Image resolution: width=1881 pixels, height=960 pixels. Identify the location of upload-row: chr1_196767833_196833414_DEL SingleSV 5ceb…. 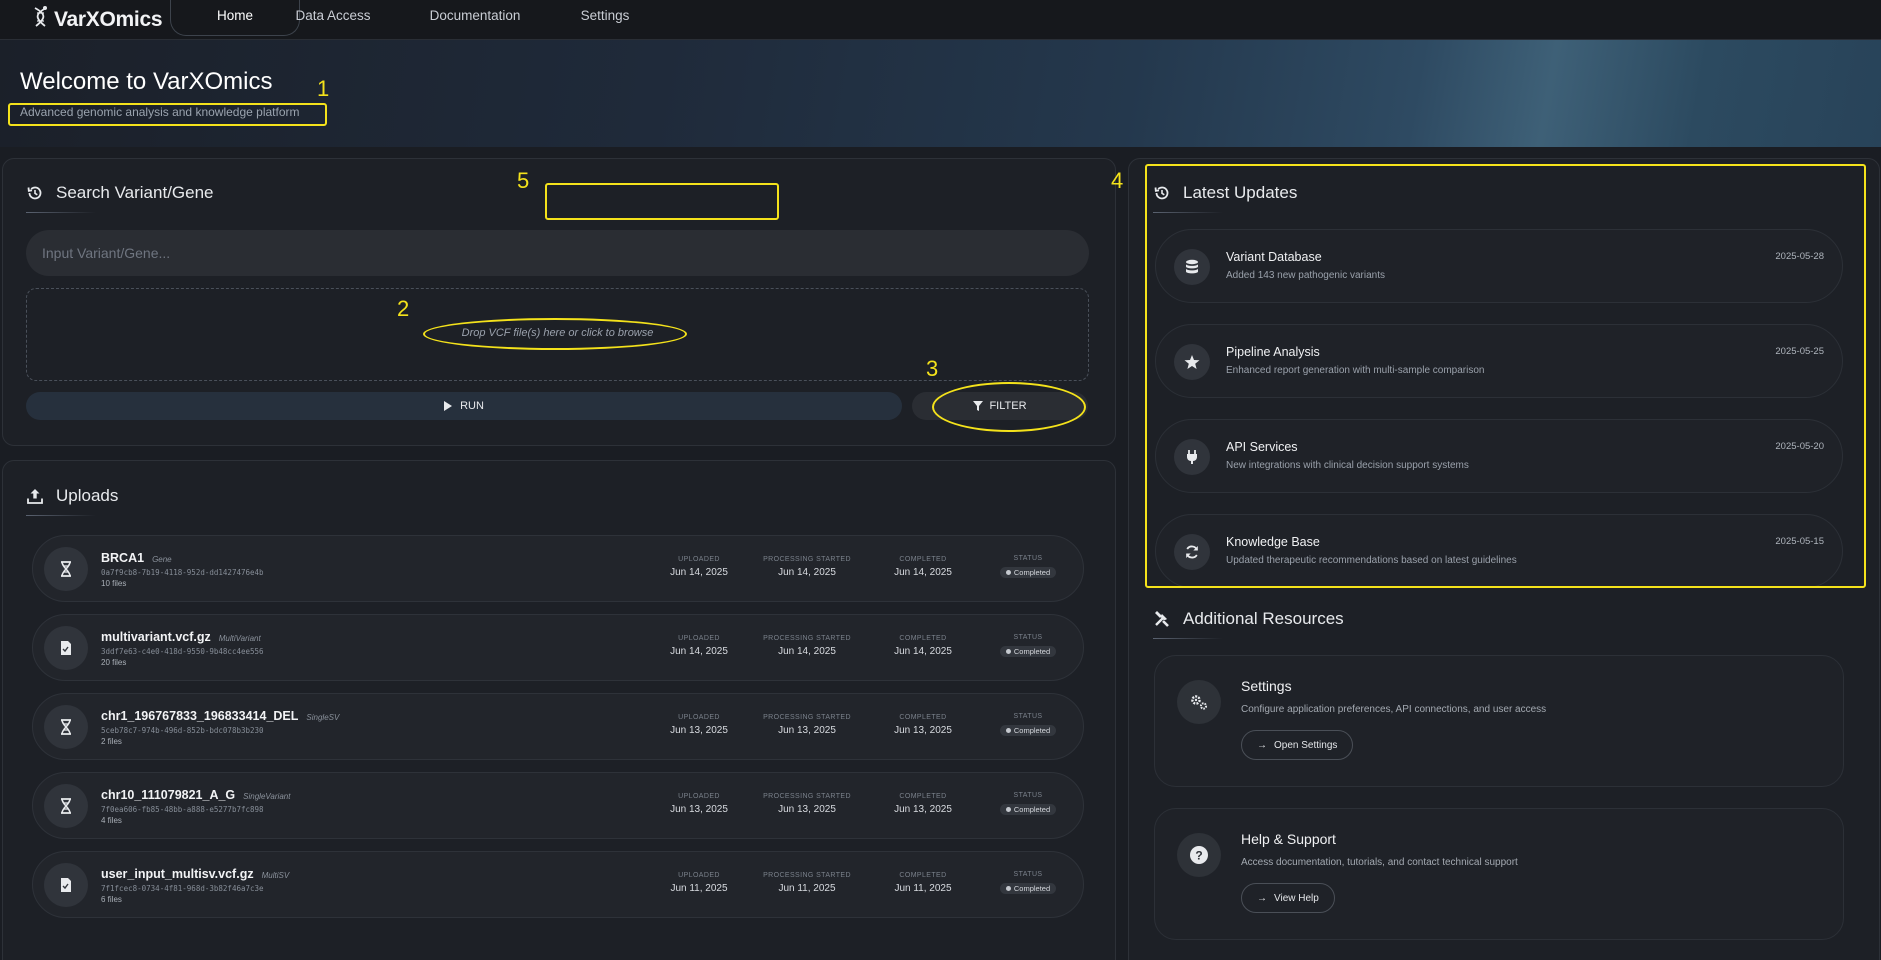
(558, 726).